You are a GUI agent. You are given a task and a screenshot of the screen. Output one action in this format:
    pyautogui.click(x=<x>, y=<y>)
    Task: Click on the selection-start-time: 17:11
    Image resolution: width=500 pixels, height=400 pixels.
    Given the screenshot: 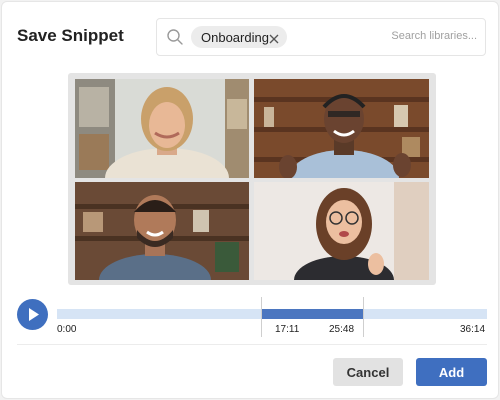 What is the action you would take?
    pyautogui.click(x=287, y=329)
    